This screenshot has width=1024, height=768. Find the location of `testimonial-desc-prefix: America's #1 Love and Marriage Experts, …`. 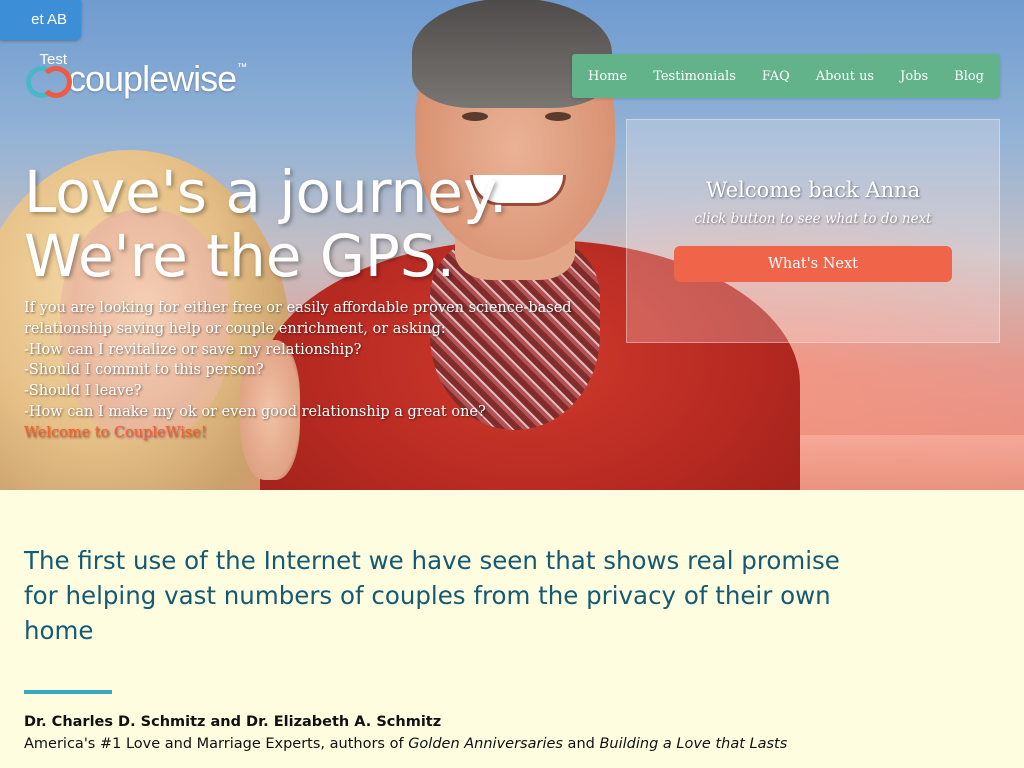

testimonial-desc-prefix: America's #1 Love and Marriage Experts, … is located at coordinates (216, 744).